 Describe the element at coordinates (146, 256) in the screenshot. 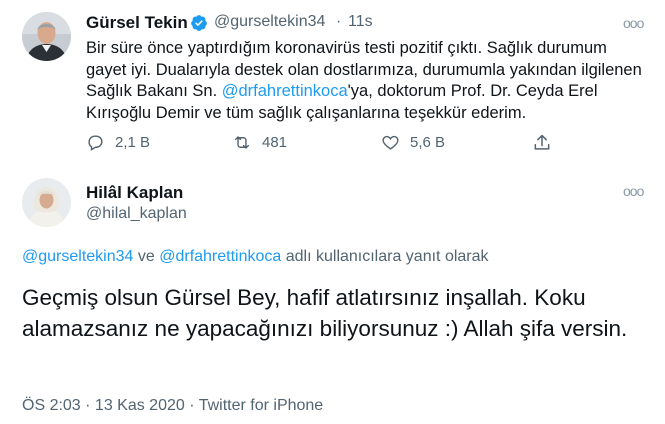

I see `reply-and: ve` at that location.